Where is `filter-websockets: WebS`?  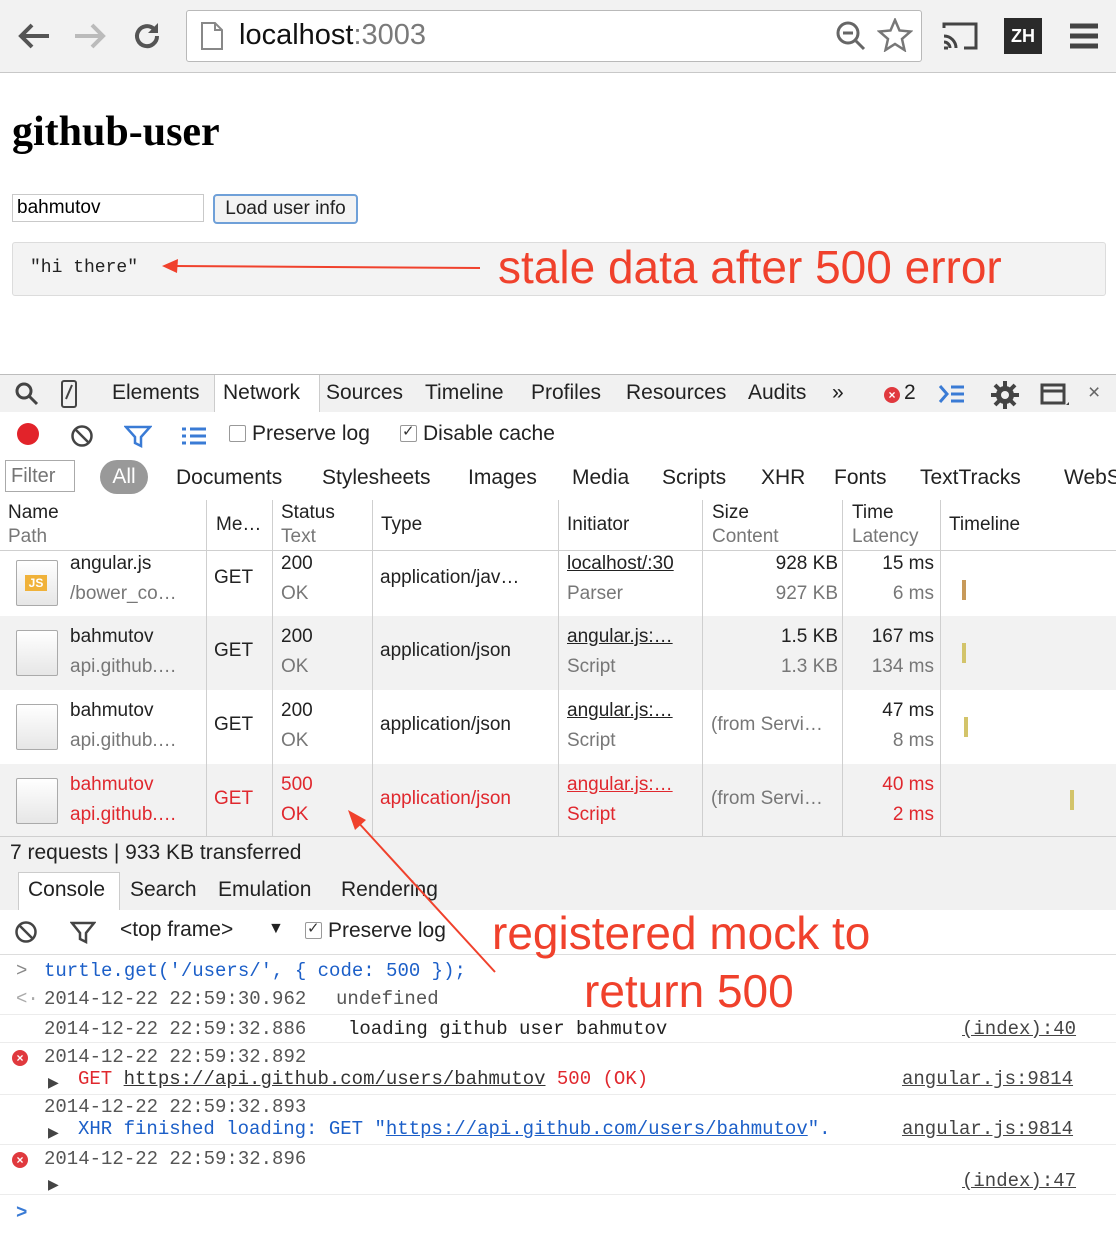 filter-websockets: WebS is located at coordinates (1090, 478).